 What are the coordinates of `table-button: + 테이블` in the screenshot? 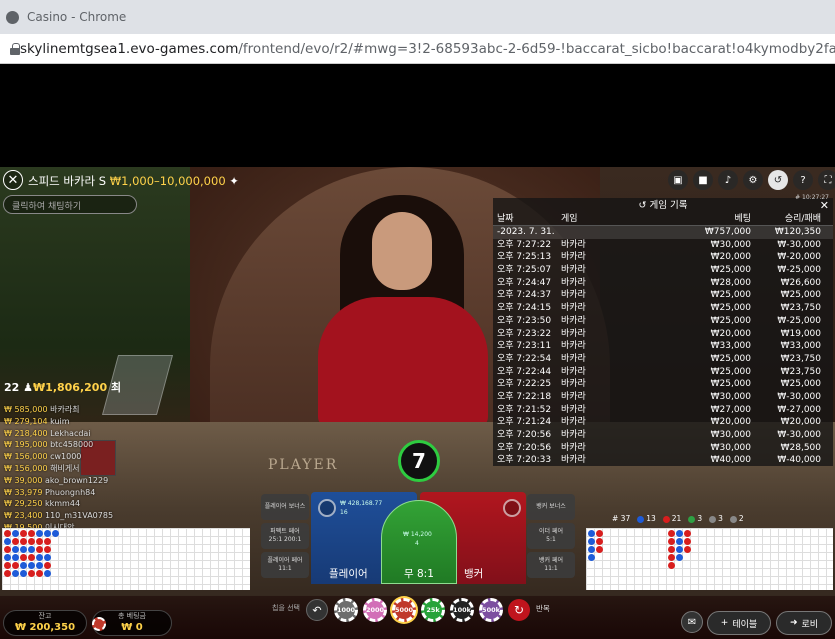 It's located at (739, 623).